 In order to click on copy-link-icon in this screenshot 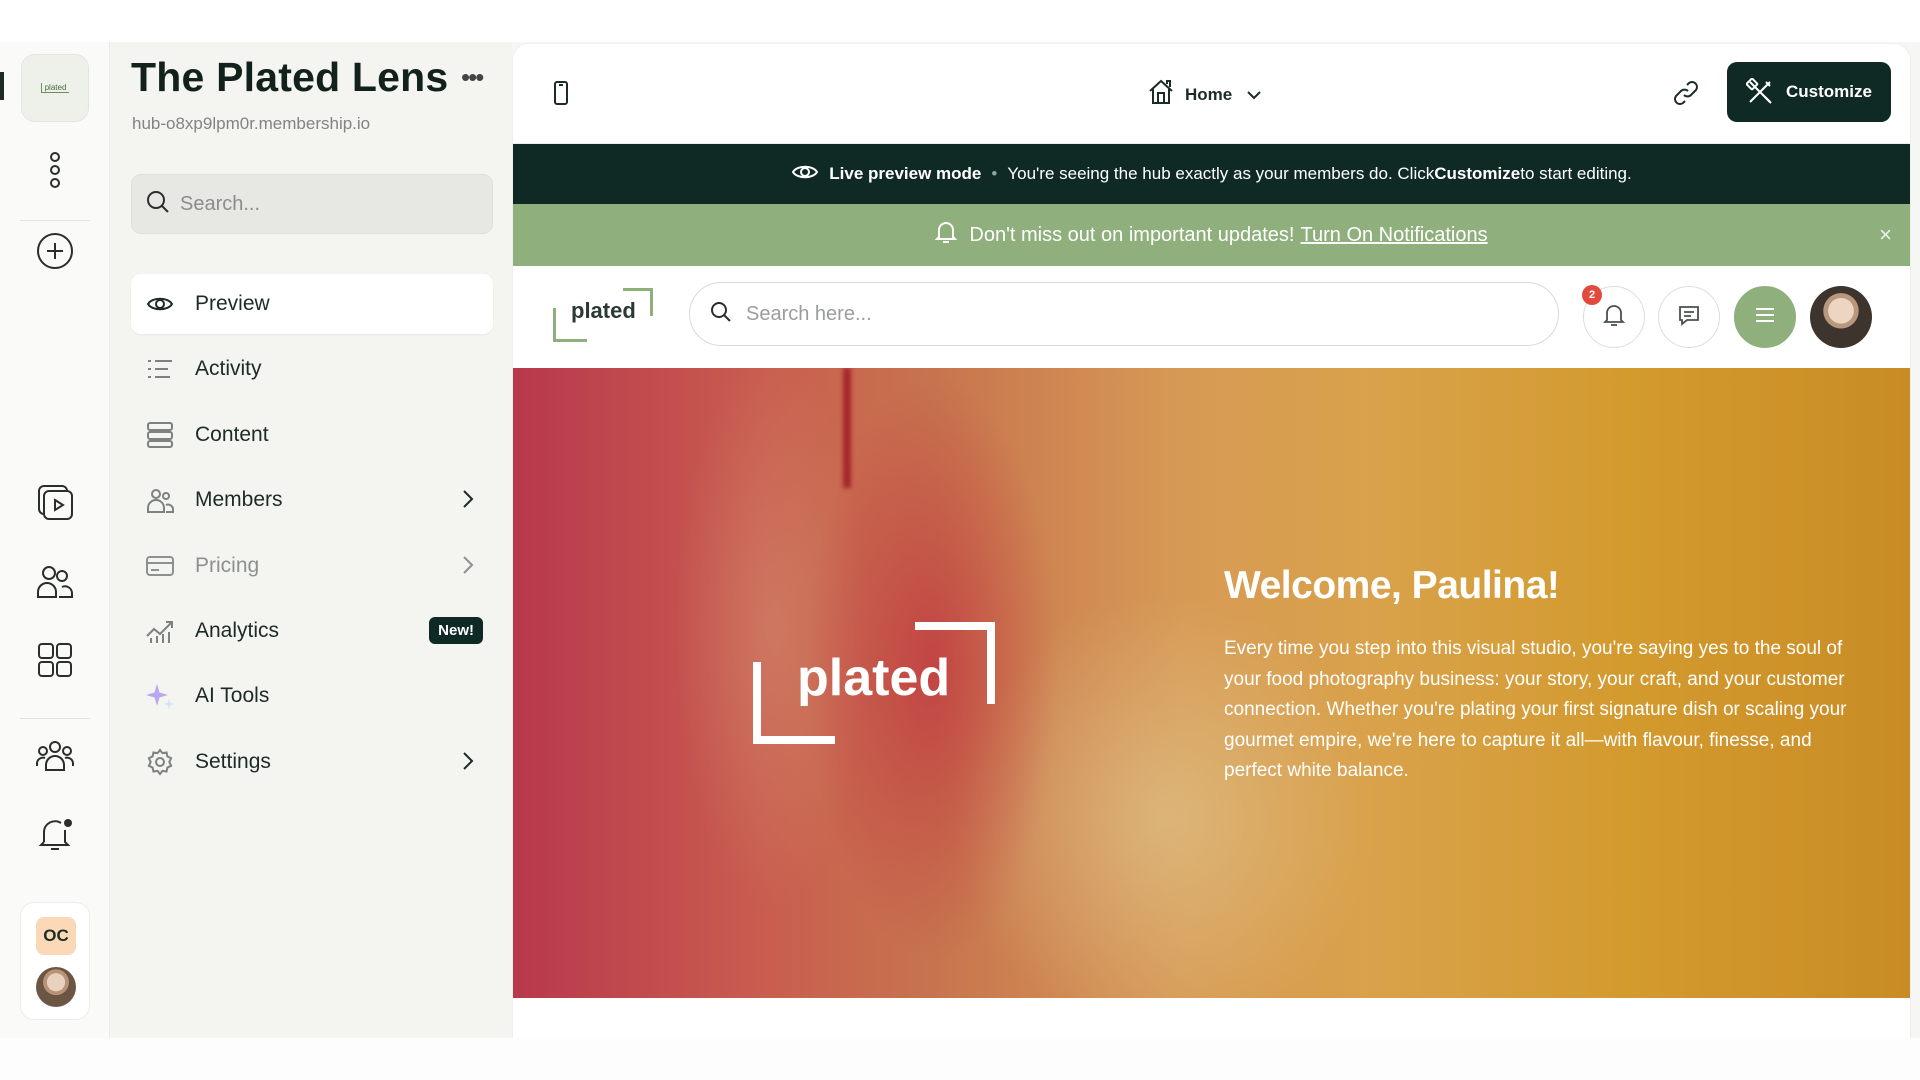, I will do `click(1686, 95)`.